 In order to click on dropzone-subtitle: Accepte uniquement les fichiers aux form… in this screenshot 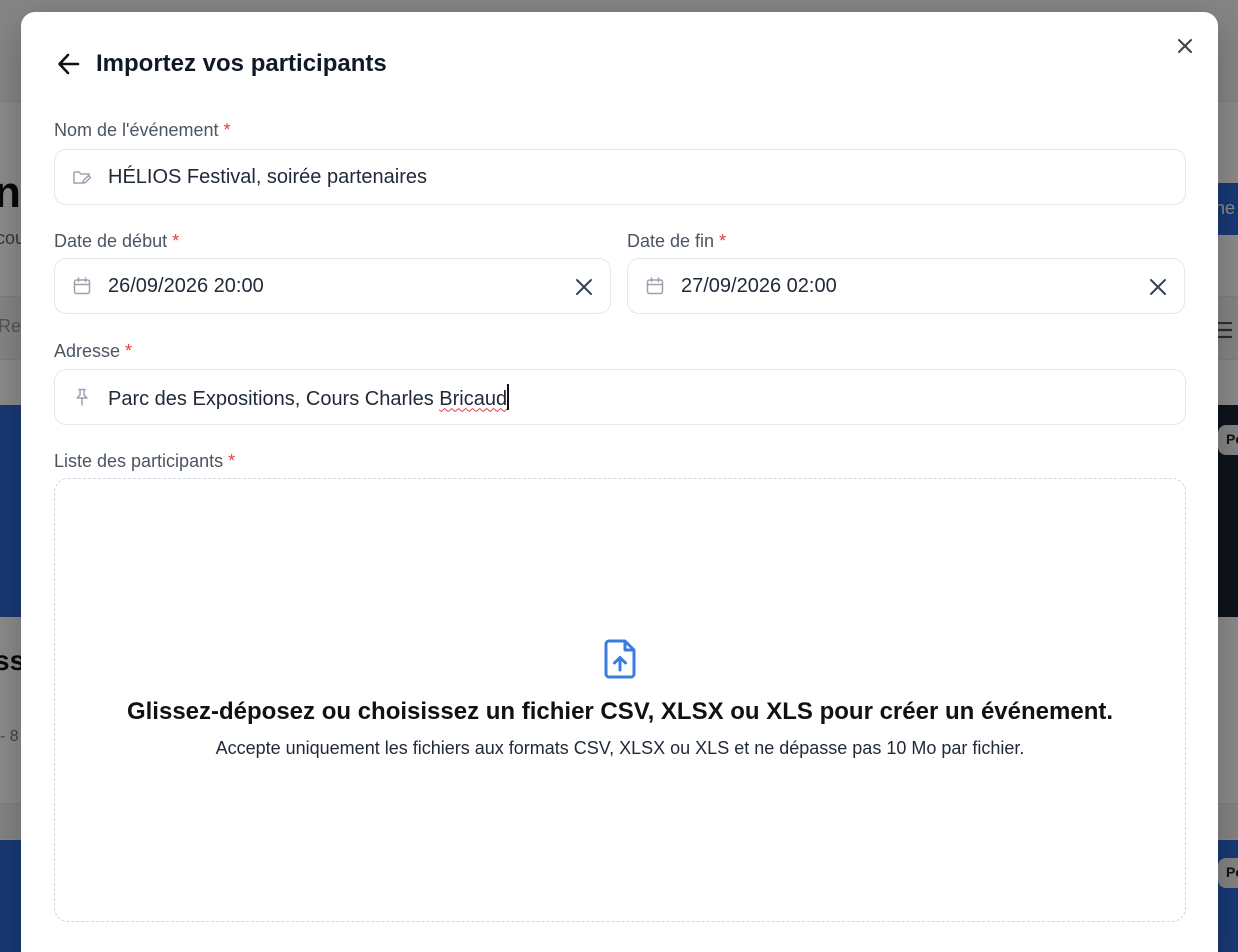, I will do `click(620, 748)`.